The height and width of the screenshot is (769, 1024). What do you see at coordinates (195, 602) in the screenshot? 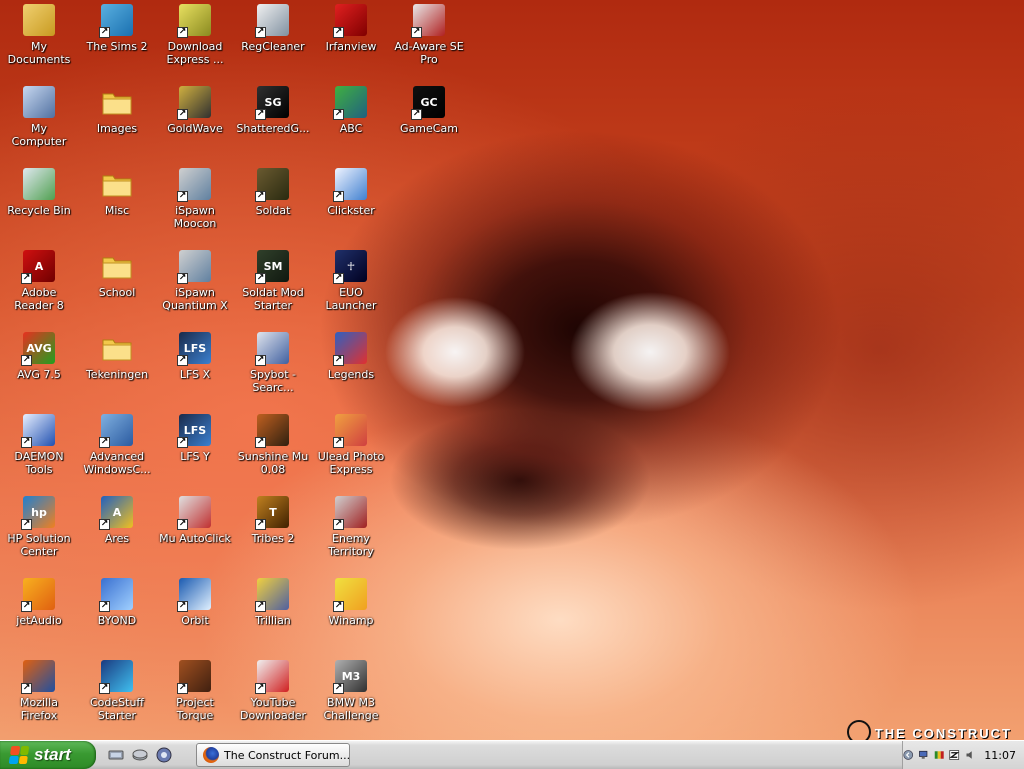
I see `desktop-icon-orbit: ↗ Orbit` at bounding box center [195, 602].